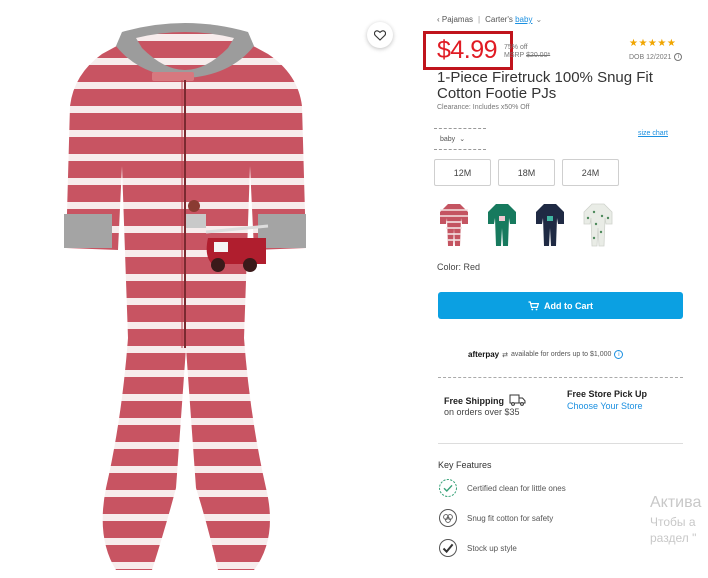 This screenshot has height=578, width=708. I want to click on favorite-button, so click(380, 35).